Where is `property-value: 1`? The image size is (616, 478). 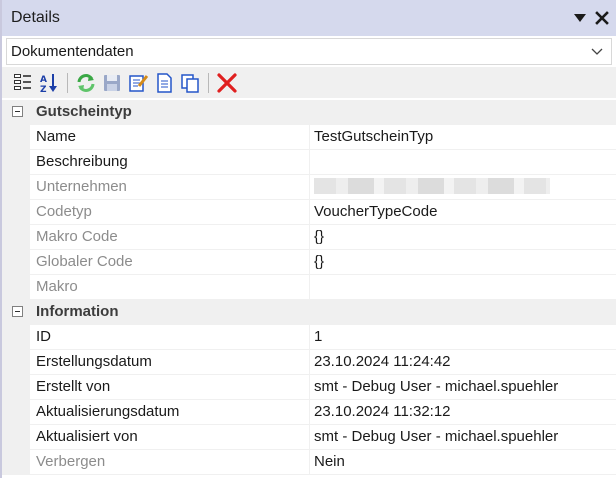 property-value: 1 is located at coordinates (463, 337).